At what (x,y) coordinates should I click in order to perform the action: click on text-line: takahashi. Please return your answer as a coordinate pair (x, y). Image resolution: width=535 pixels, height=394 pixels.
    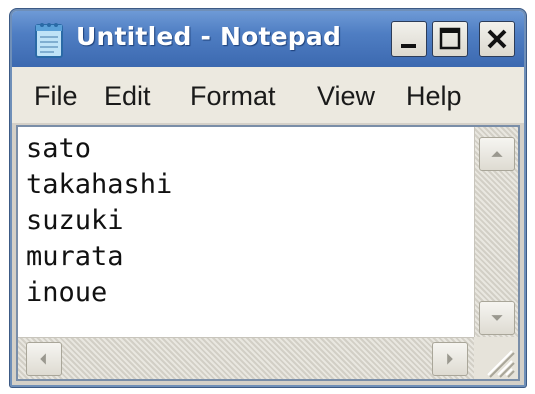
    Looking at the image, I should click on (99, 184).